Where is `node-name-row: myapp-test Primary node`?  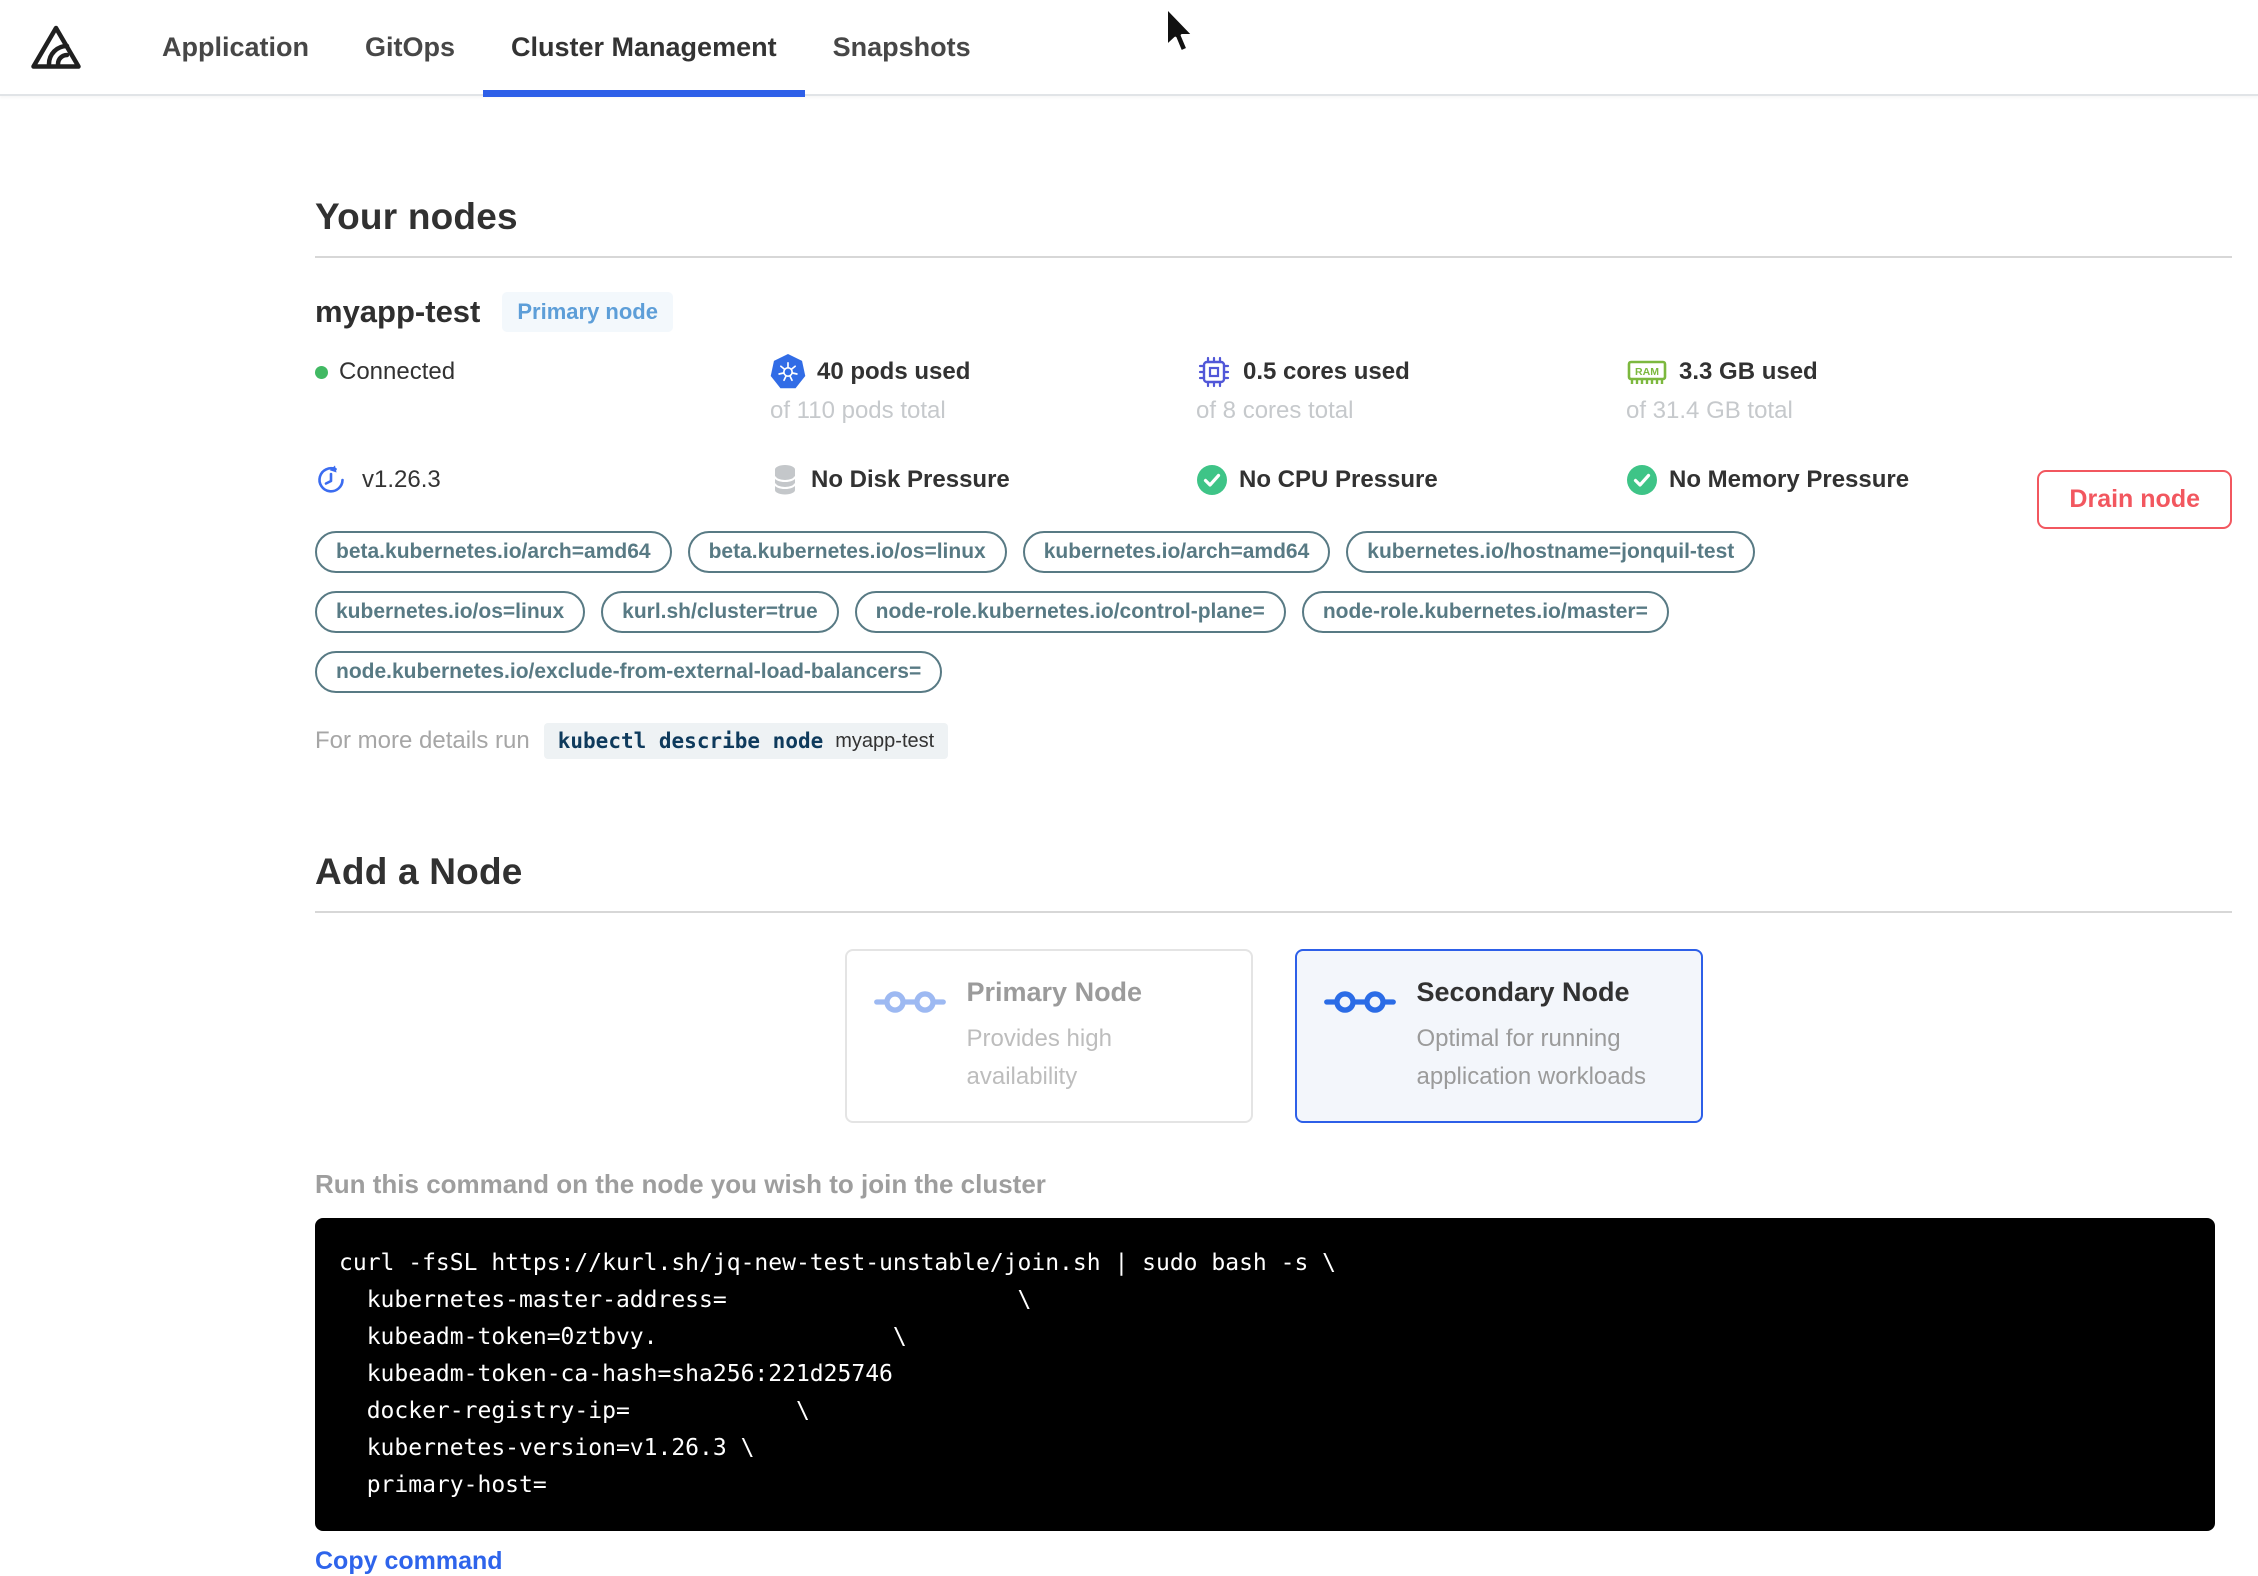
node-name-row: myapp-test Primary node is located at coordinates (1273, 312).